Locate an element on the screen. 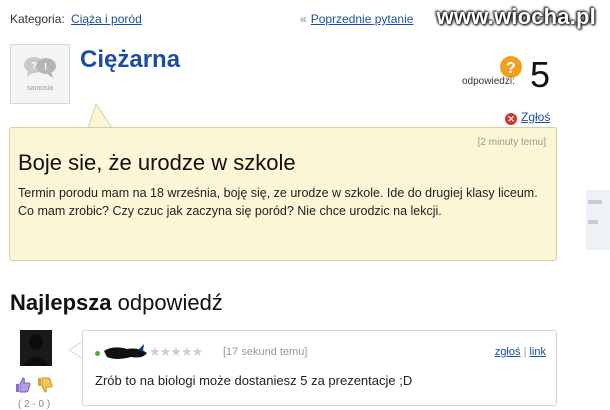  close-circle-icon: ✕ is located at coordinates (511, 119).